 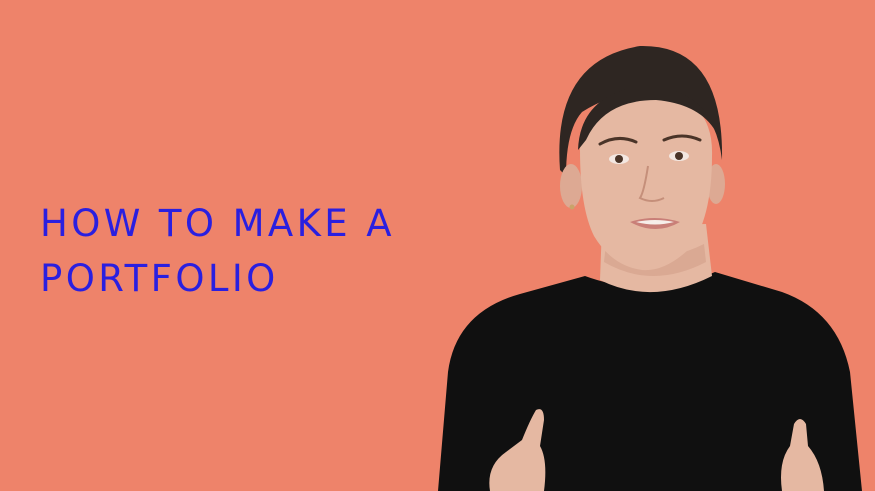 What do you see at coordinates (571, 186) in the screenshot?
I see `left-ear` at bounding box center [571, 186].